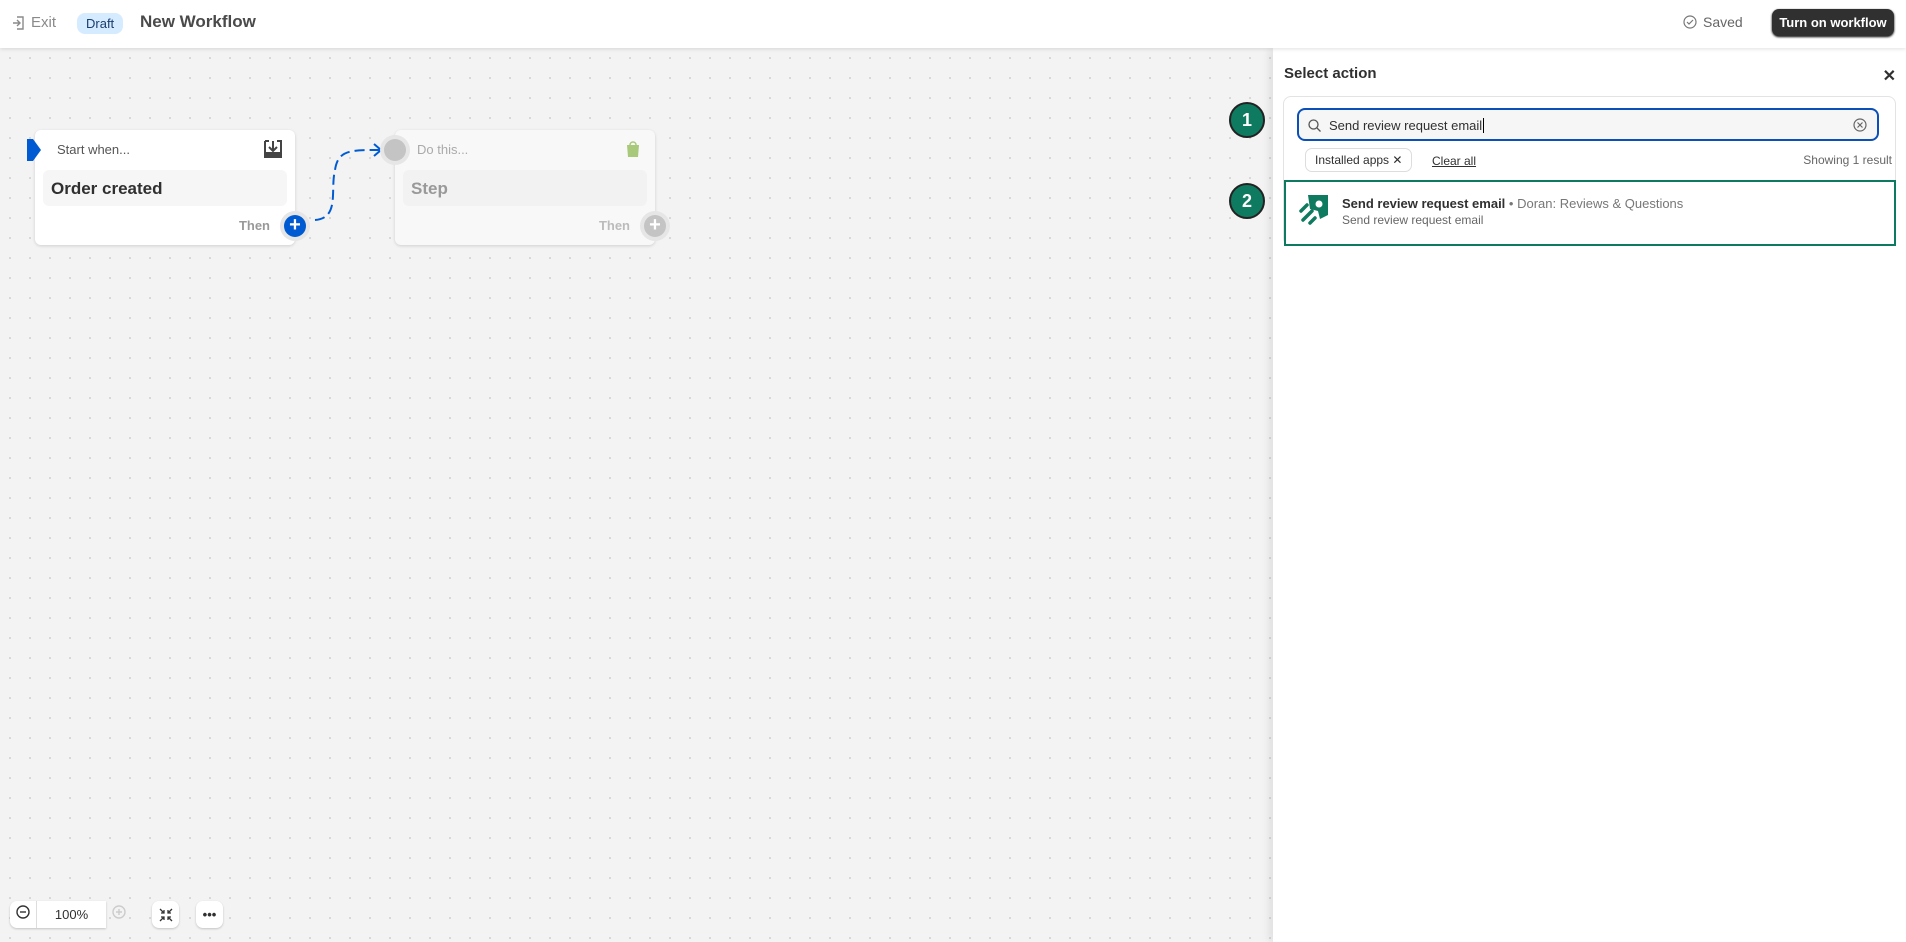 Image resolution: width=1906 pixels, height=942 pixels. I want to click on step-title: Step, so click(525, 188).